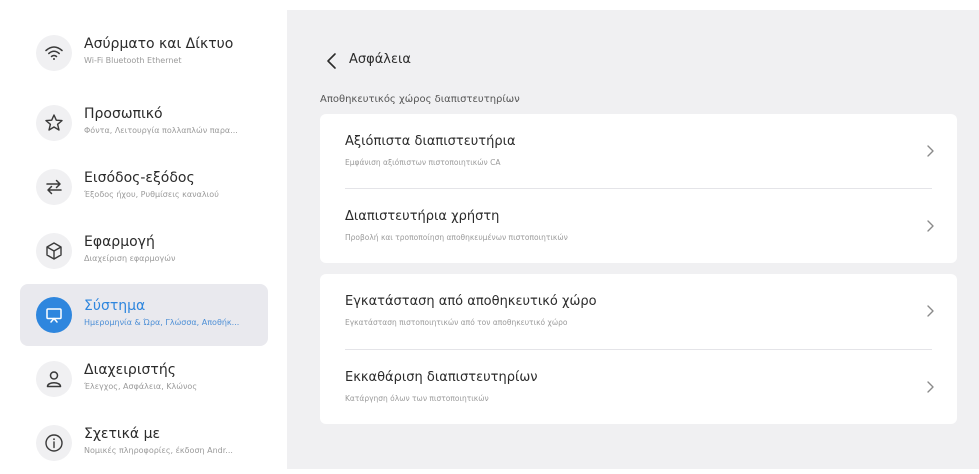 Image resolution: width=979 pixels, height=474 pixels. I want to click on sidebar-item-subtitle: Έξοδος ήχου, Ρυθμίσεις καναλιού, so click(151, 194).